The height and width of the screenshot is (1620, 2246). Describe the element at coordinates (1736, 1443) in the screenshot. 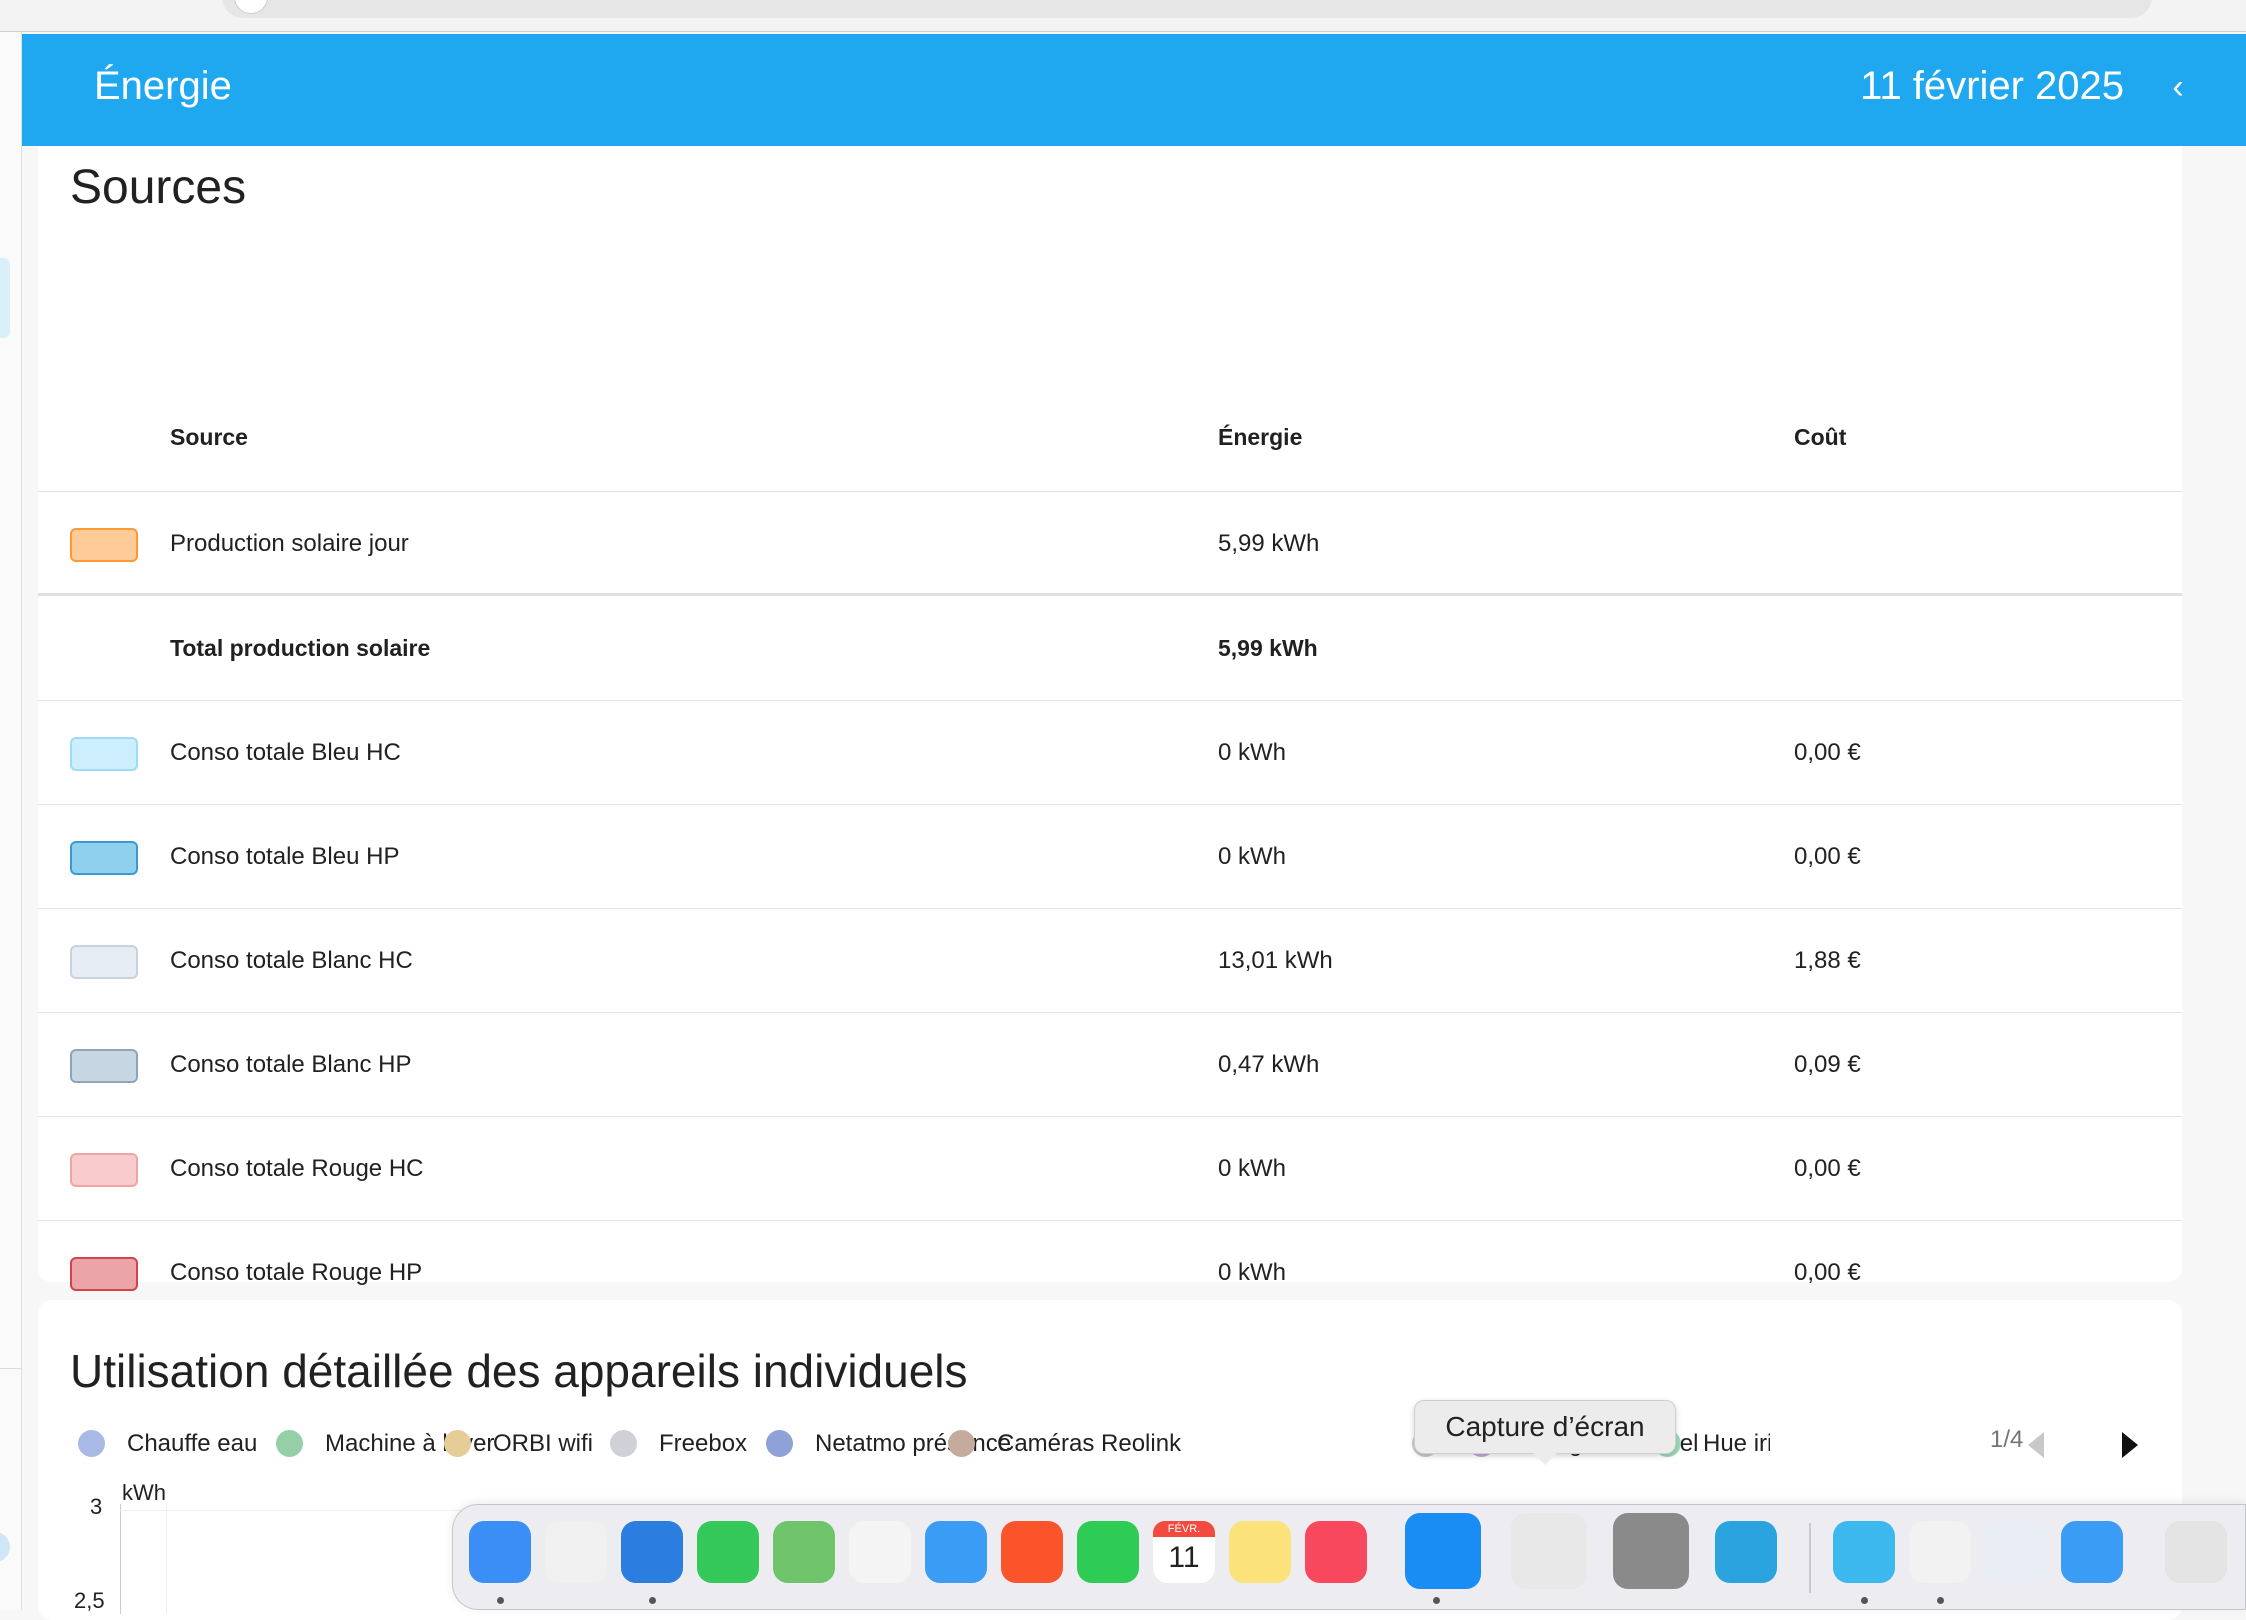

I see `legend-label: Hue iris` at that location.